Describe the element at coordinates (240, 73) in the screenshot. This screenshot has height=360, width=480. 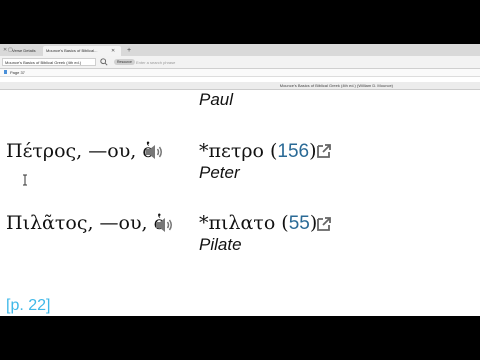
I see `page-bar: Page 37` at that location.